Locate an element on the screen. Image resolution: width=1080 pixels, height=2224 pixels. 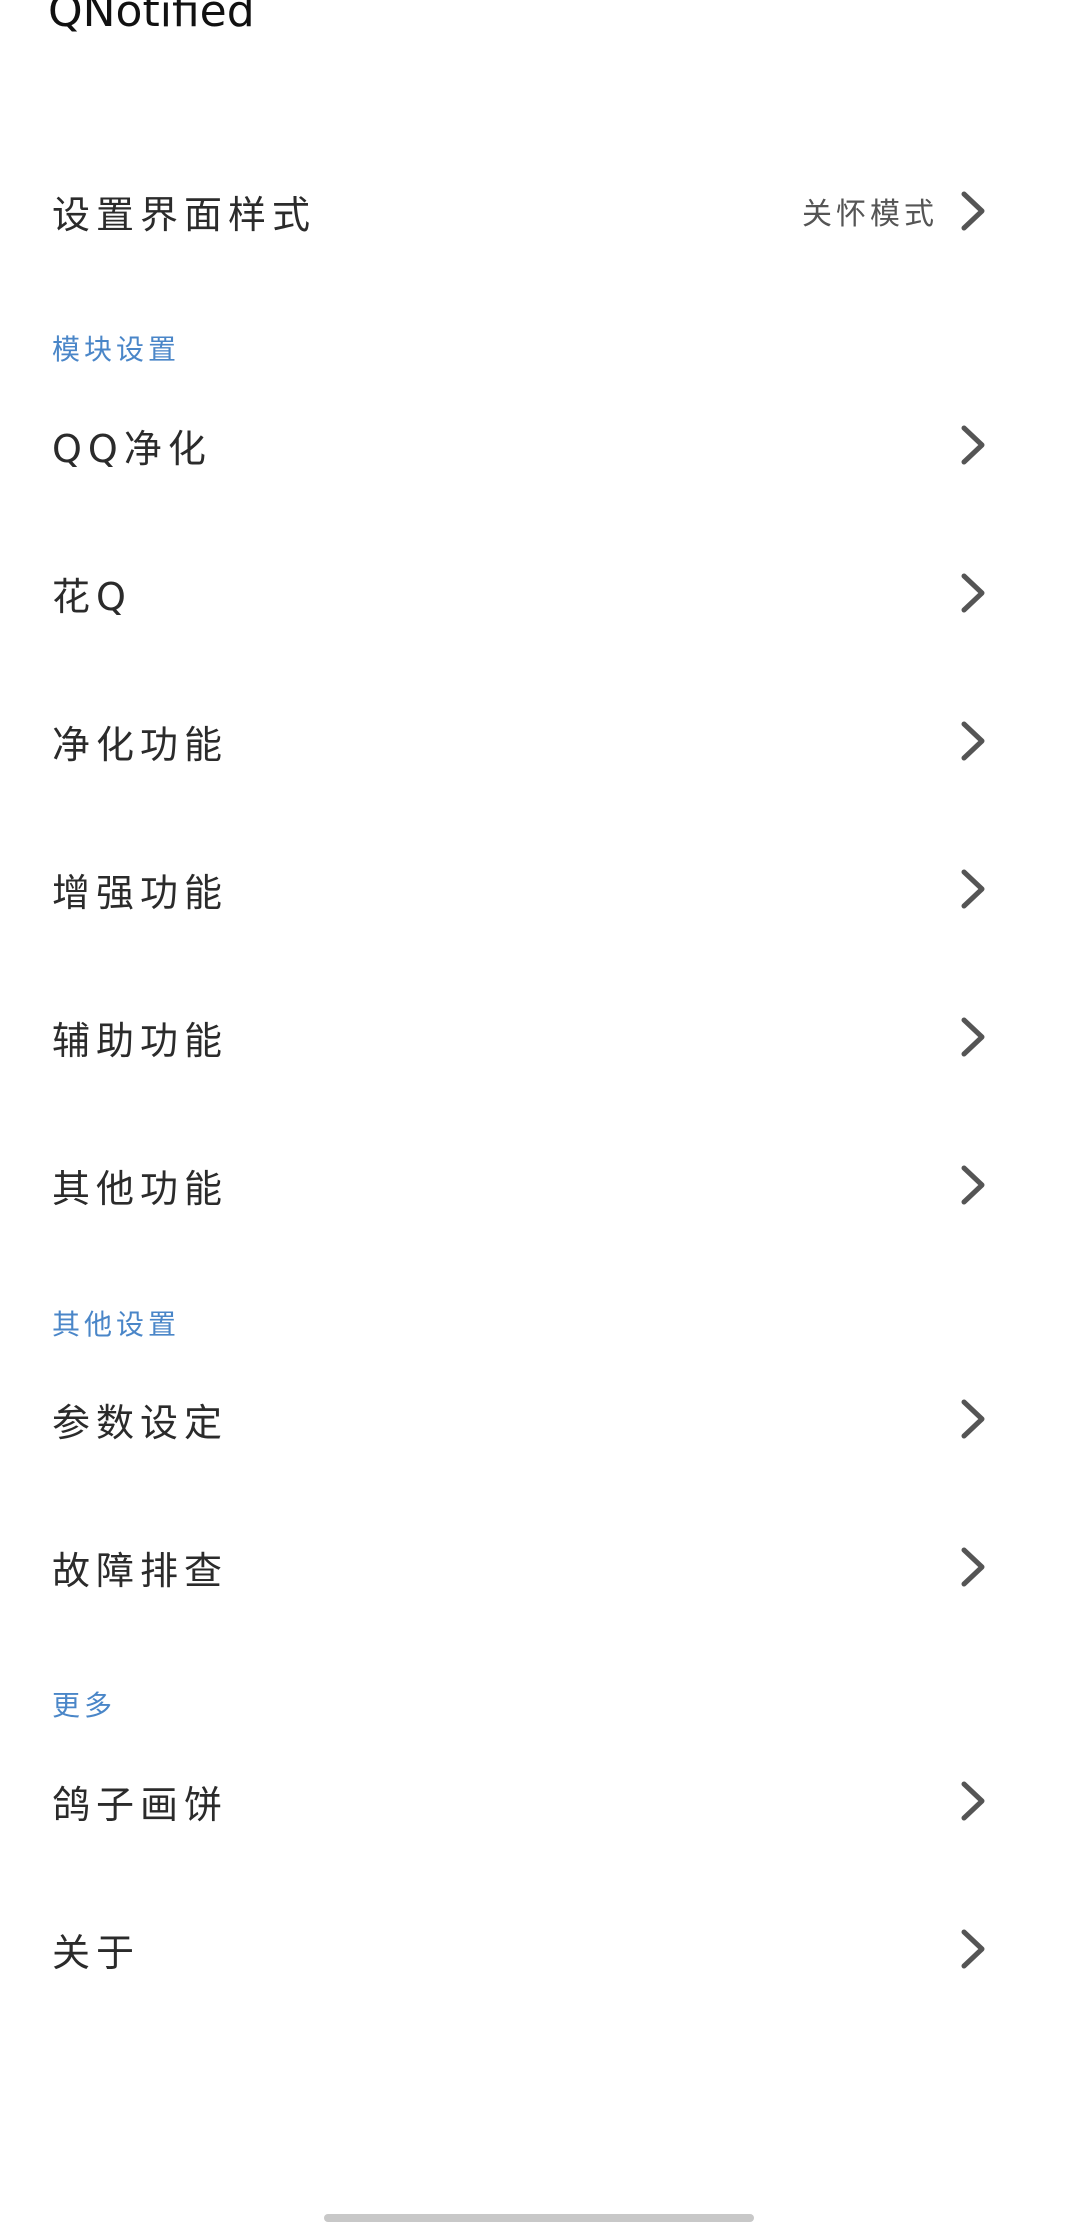
settings-row-interface-style: 设置界面样式 关怀模式 is located at coordinates (540, 211).